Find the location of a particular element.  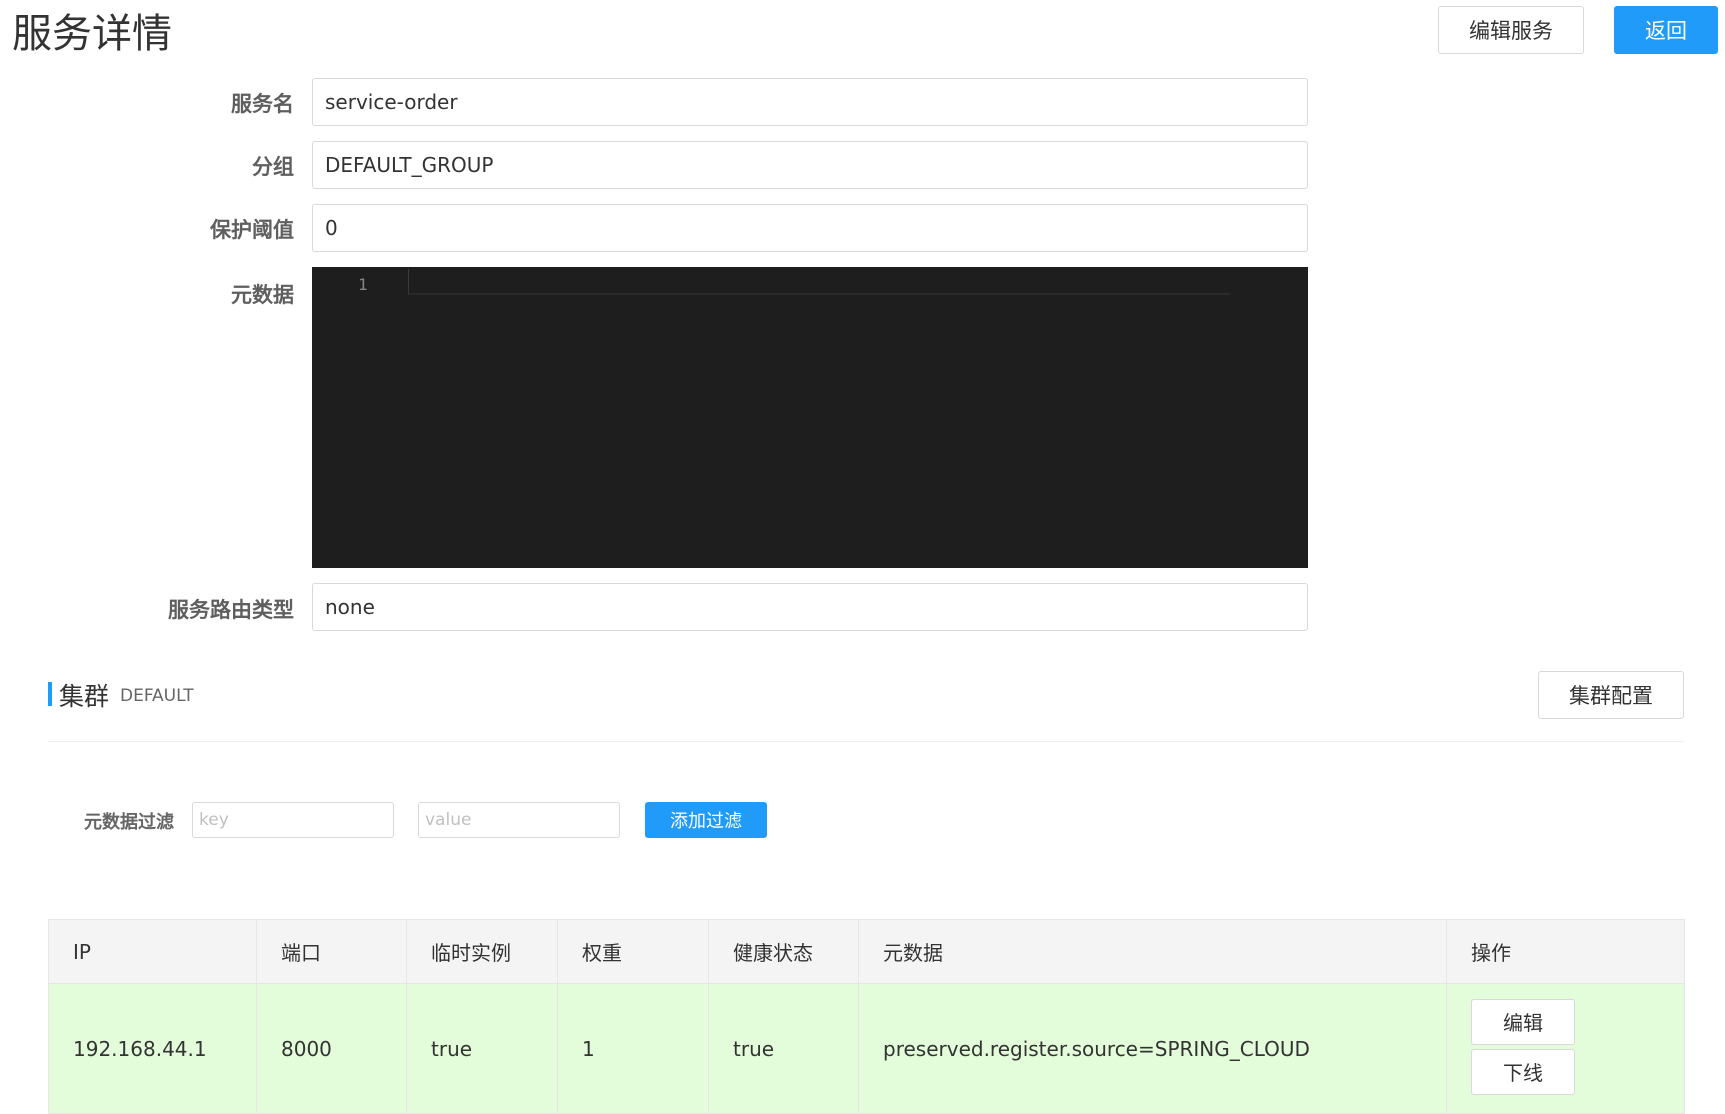

column-header-ip: IP is located at coordinates (152, 951).